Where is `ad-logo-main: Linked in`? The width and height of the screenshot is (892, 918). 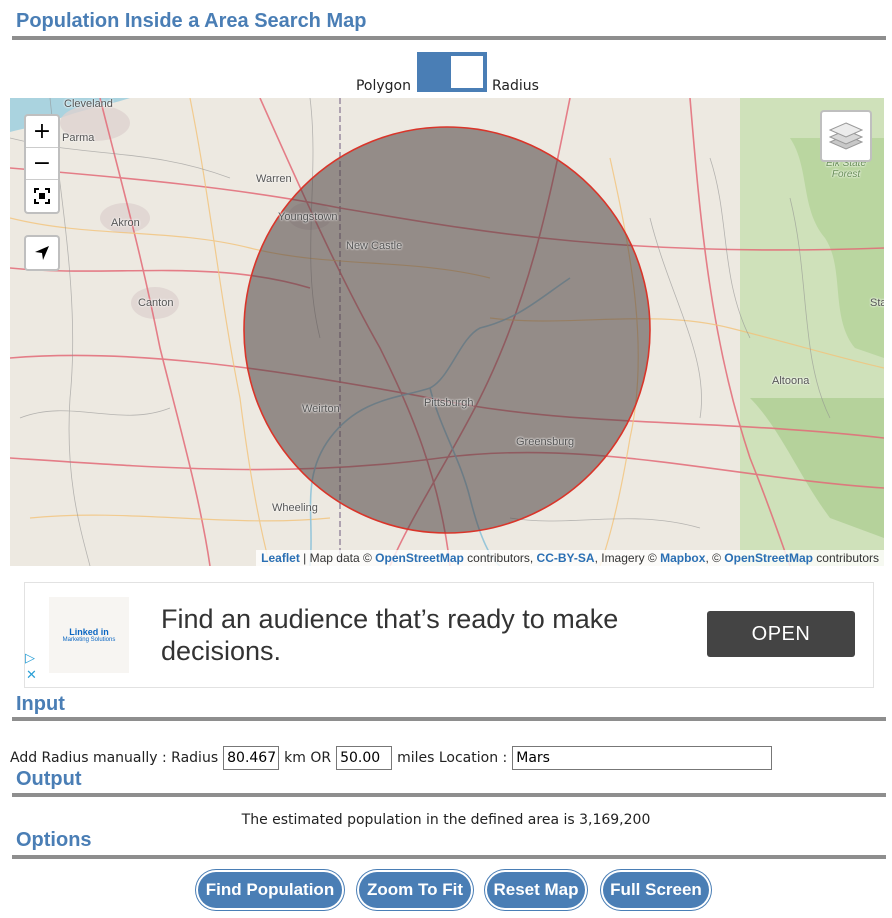
ad-logo-main: Linked in is located at coordinates (89, 632).